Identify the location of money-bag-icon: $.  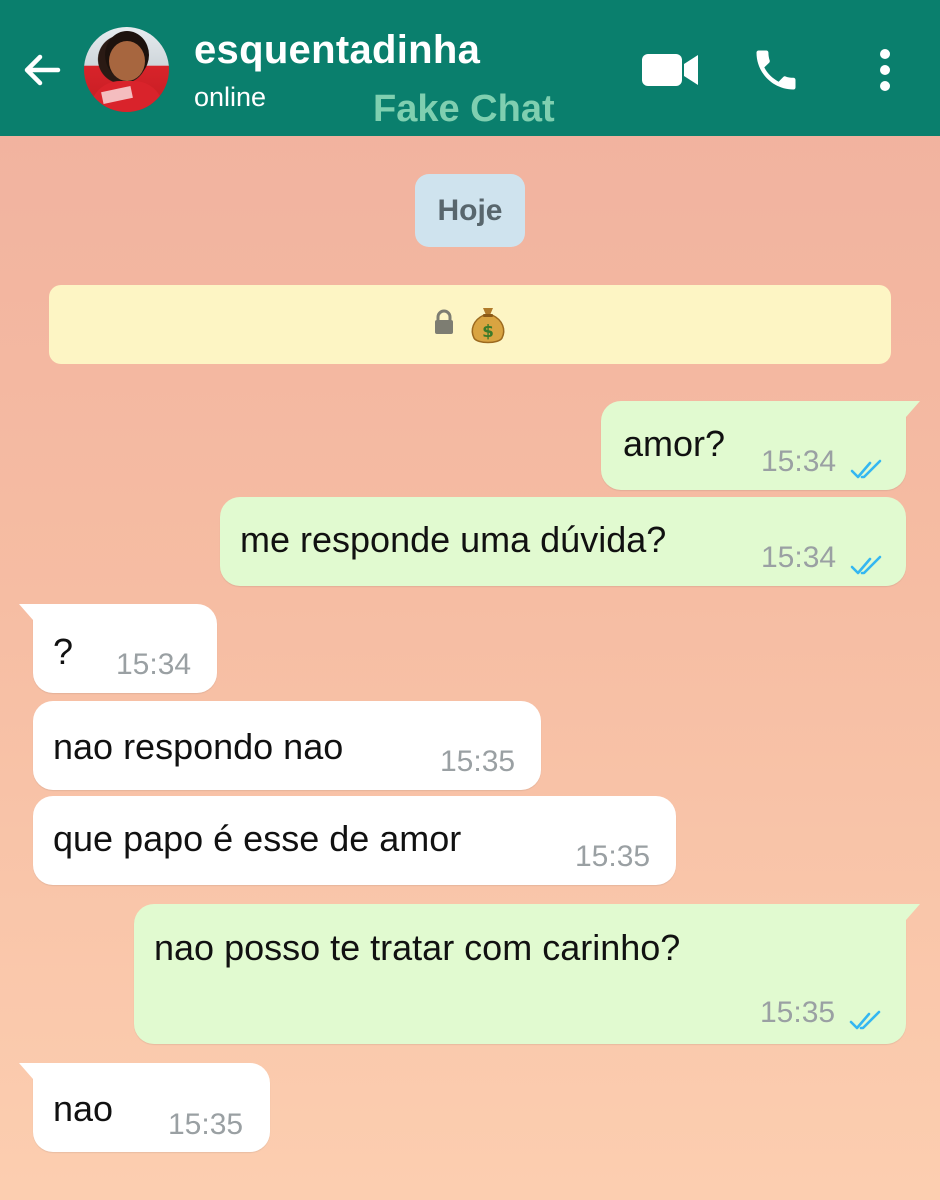
(488, 325).